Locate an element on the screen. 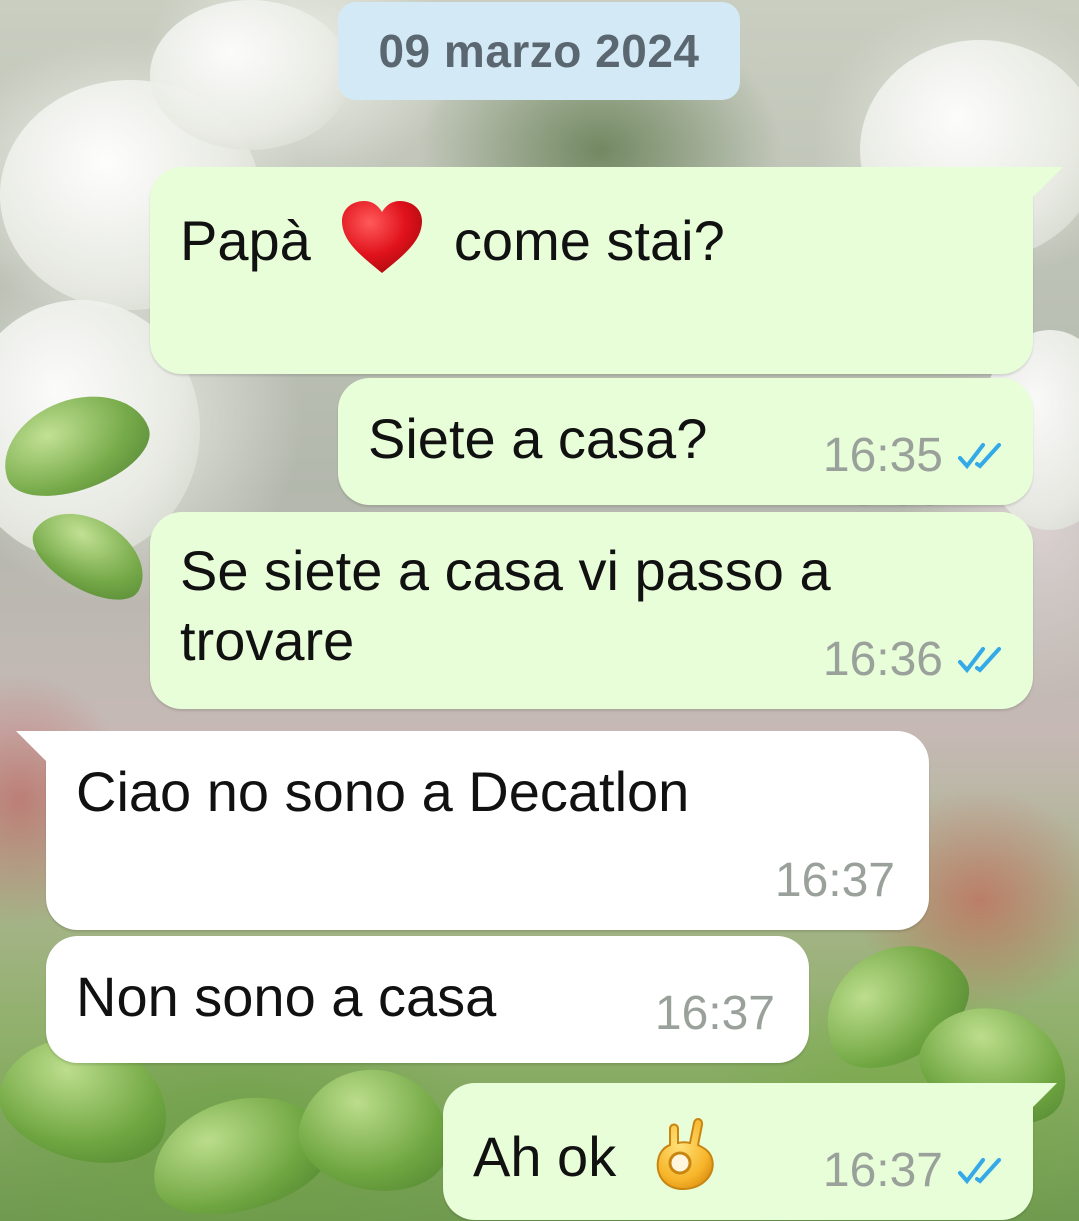  message-text: Ciao no sono a Decatlon is located at coordinates (383, 791).